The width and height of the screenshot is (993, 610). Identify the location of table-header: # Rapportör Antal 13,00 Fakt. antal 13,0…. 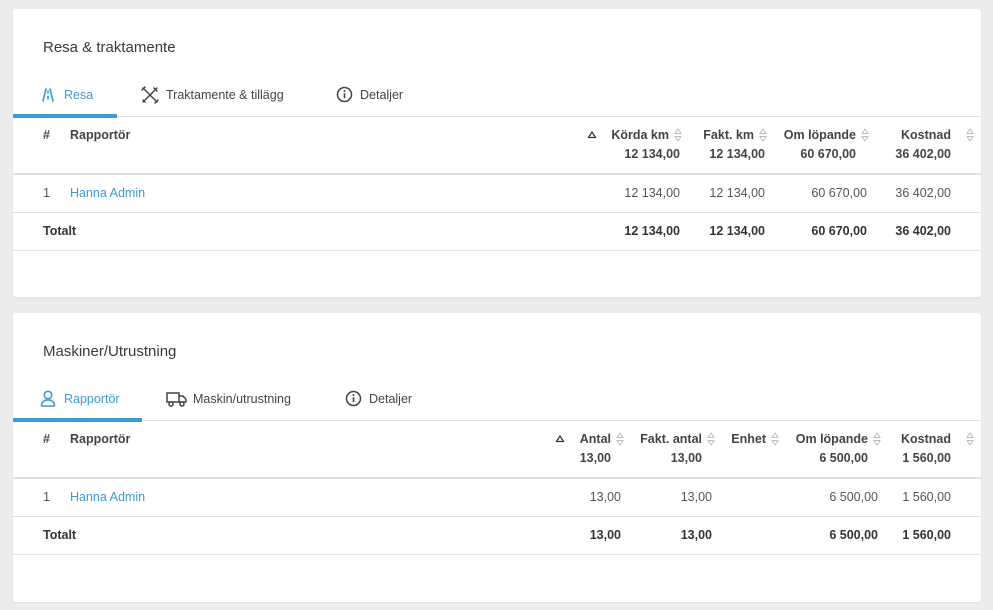
(497, 450).